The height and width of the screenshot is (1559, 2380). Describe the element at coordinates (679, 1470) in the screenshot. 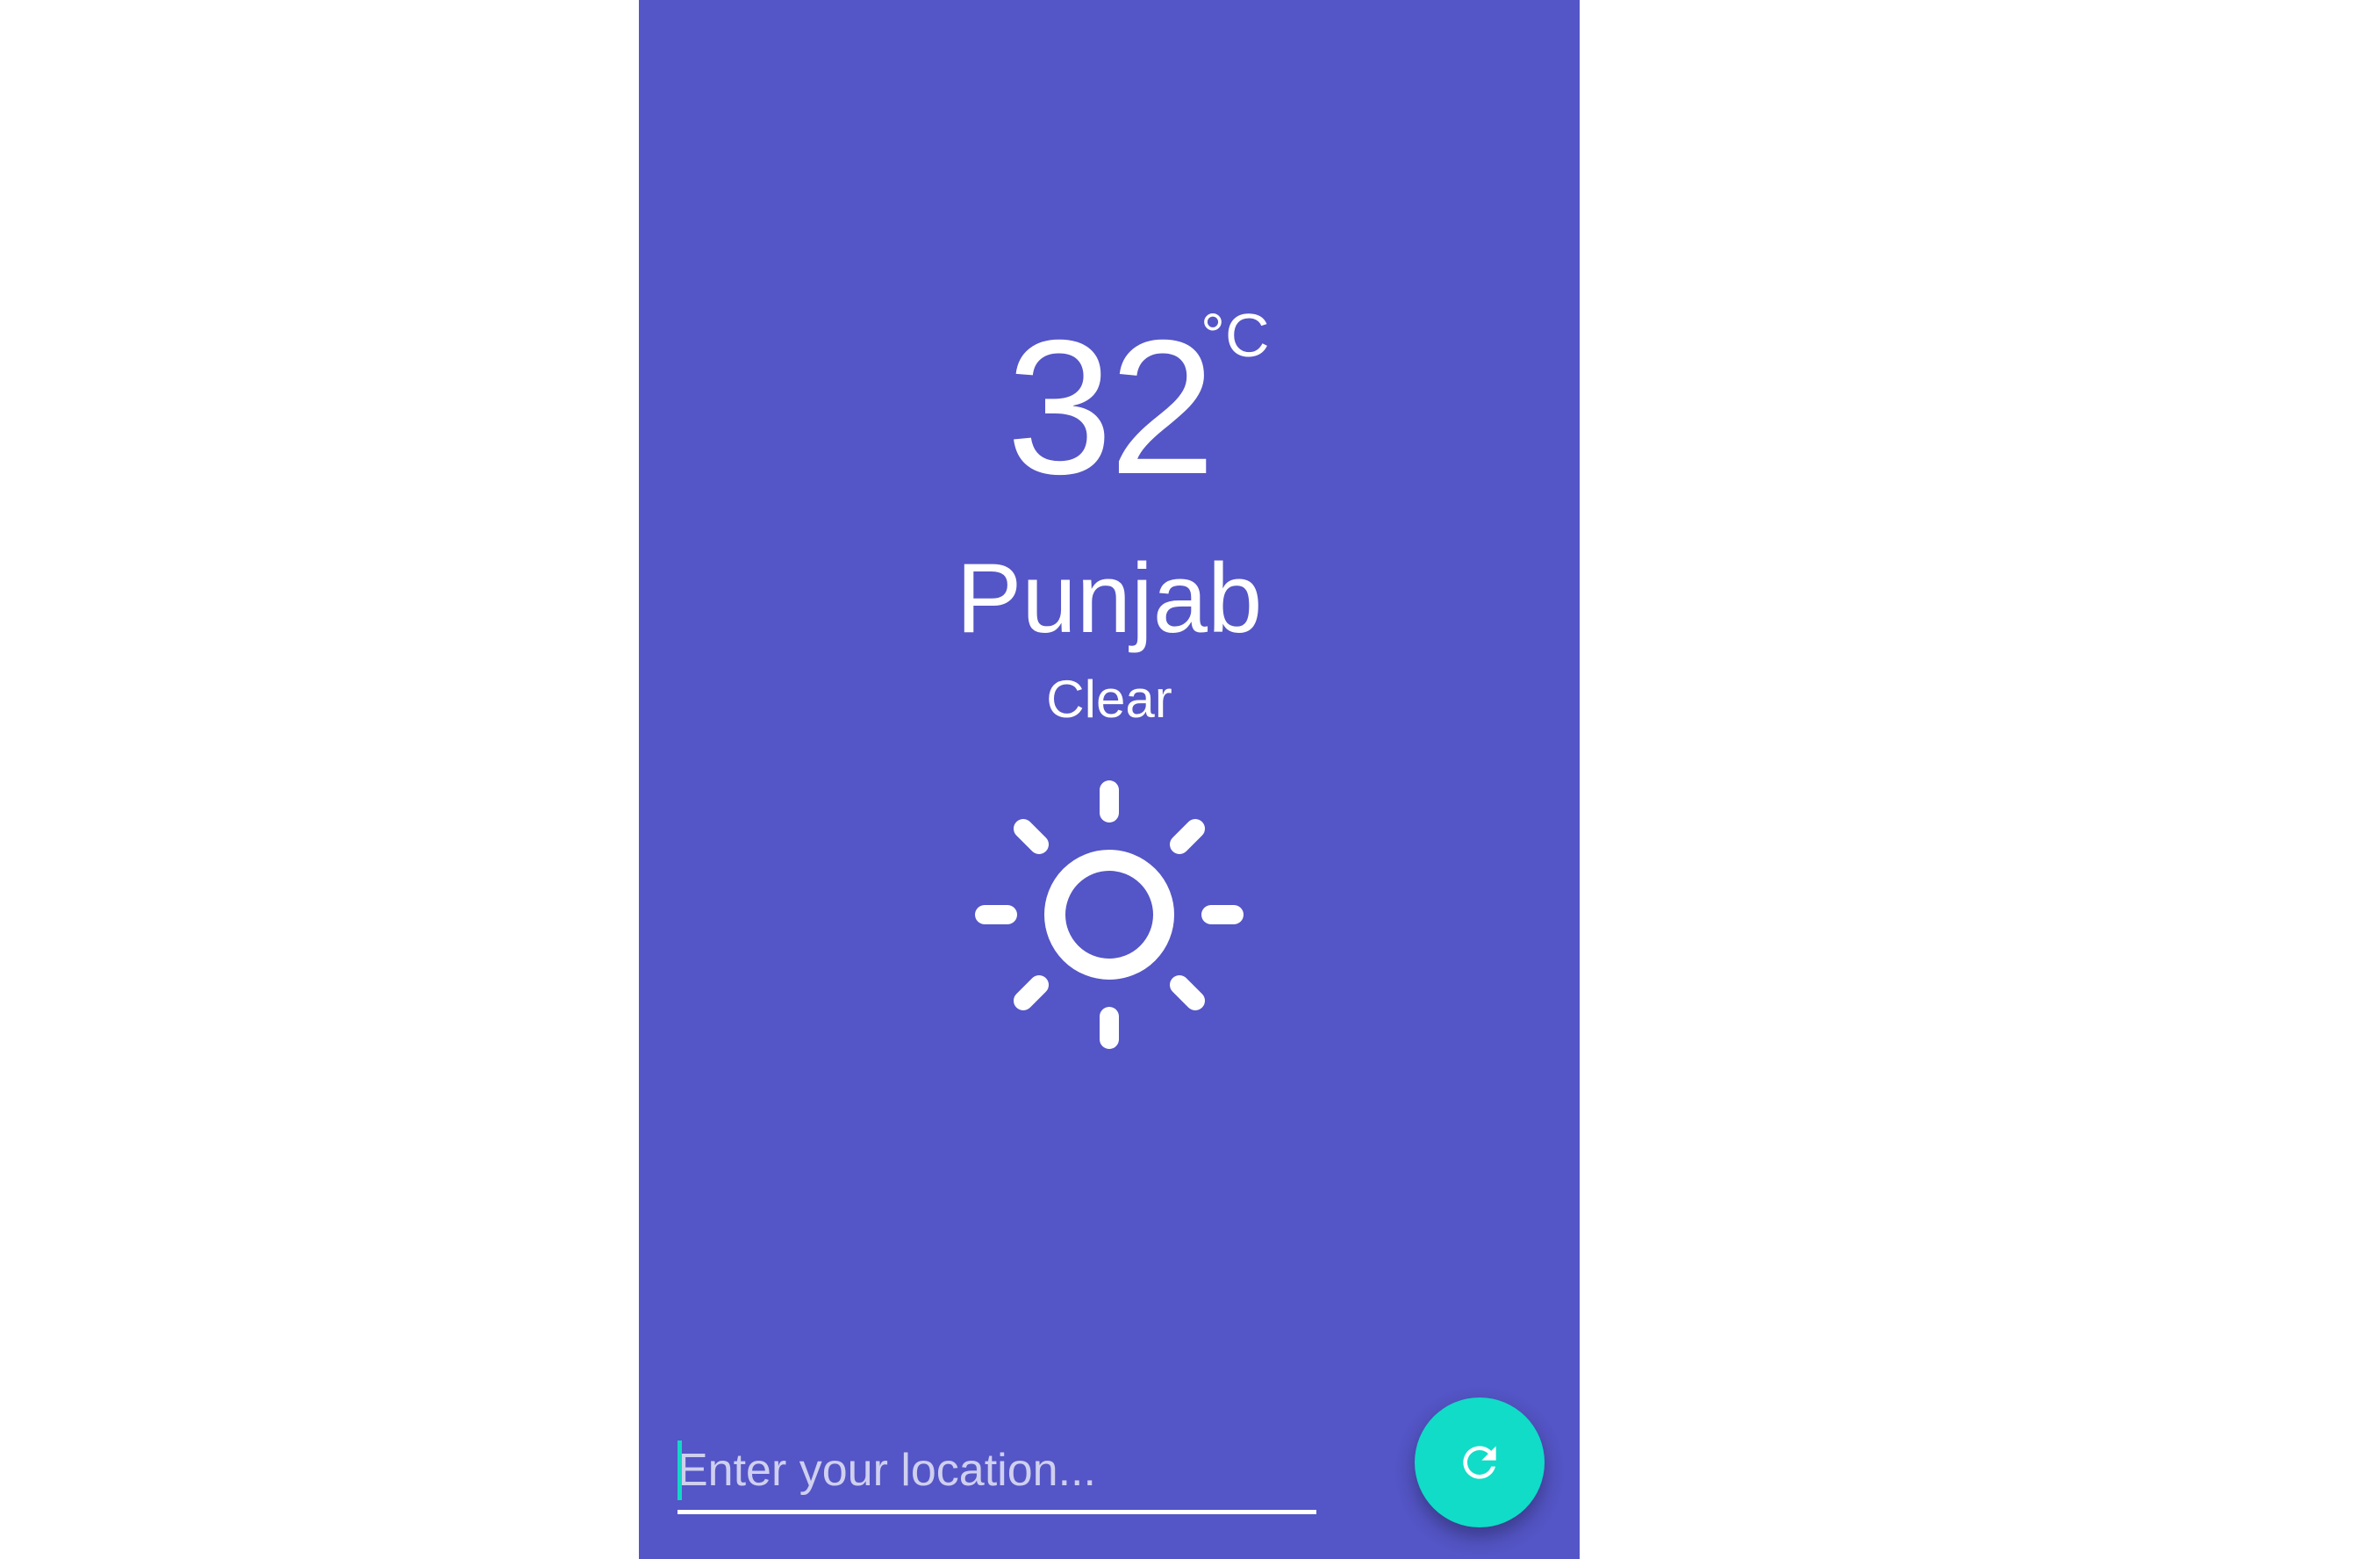

I see `text-cursor` at that location.